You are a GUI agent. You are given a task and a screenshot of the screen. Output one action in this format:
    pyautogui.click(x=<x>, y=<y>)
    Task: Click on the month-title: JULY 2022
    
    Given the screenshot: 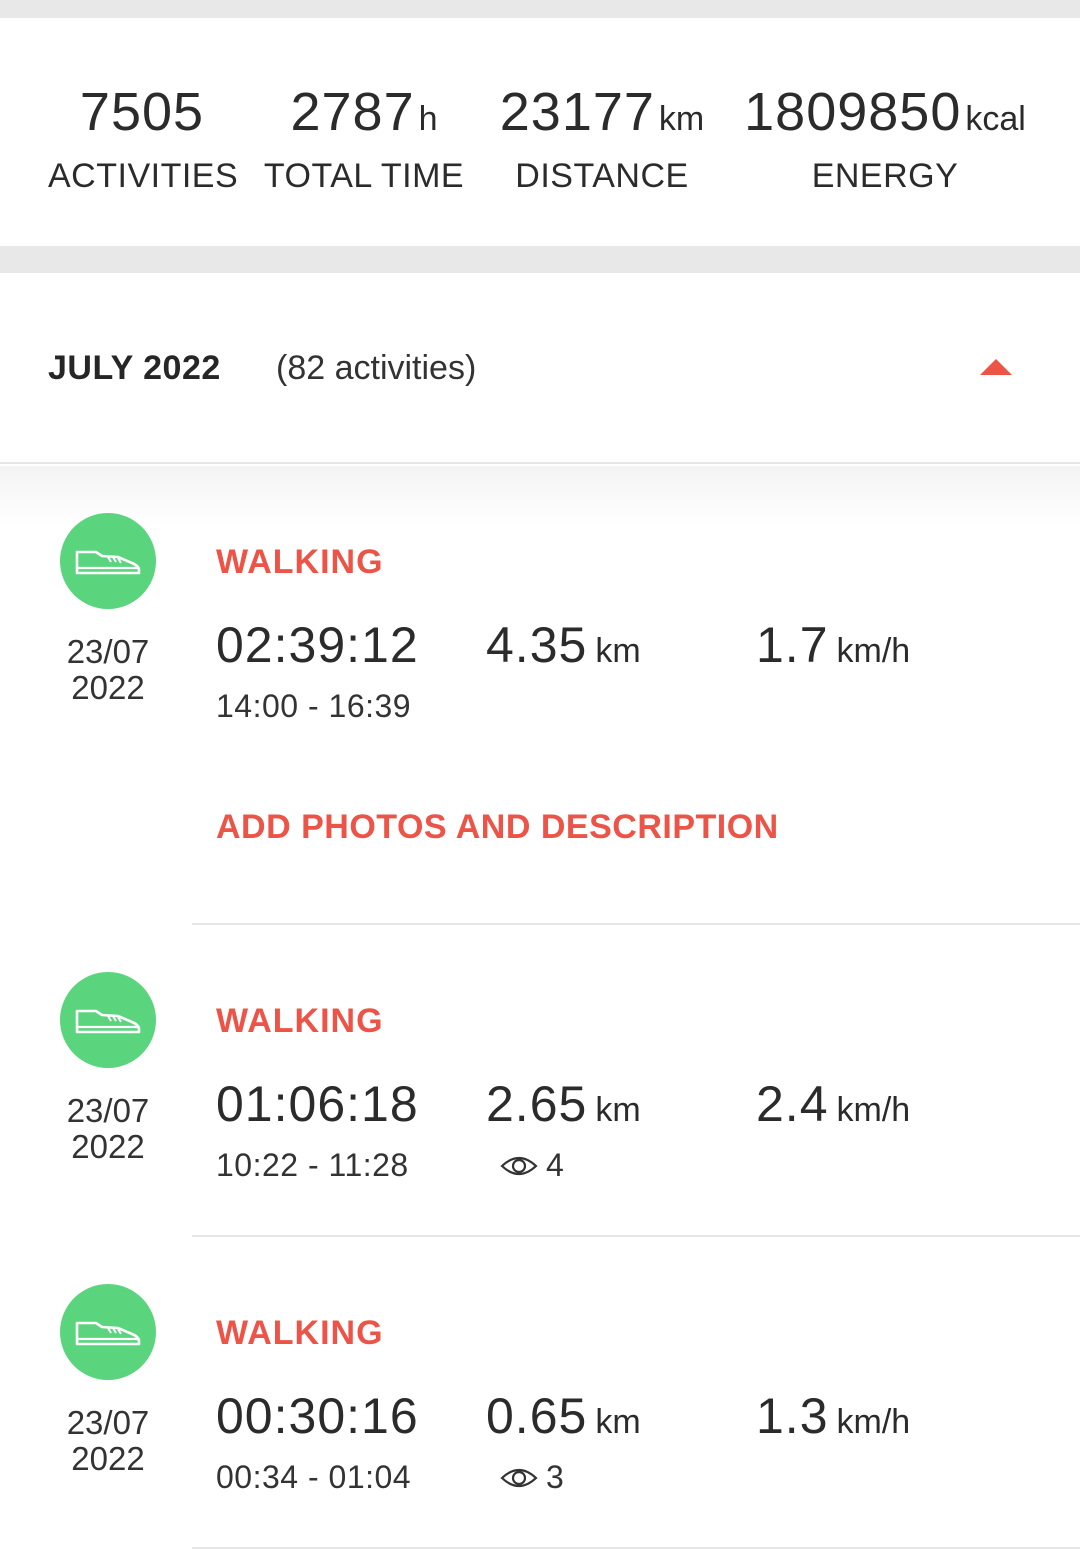 What is the action you would take?
    pyautogui.click(x=134, y=368)
    